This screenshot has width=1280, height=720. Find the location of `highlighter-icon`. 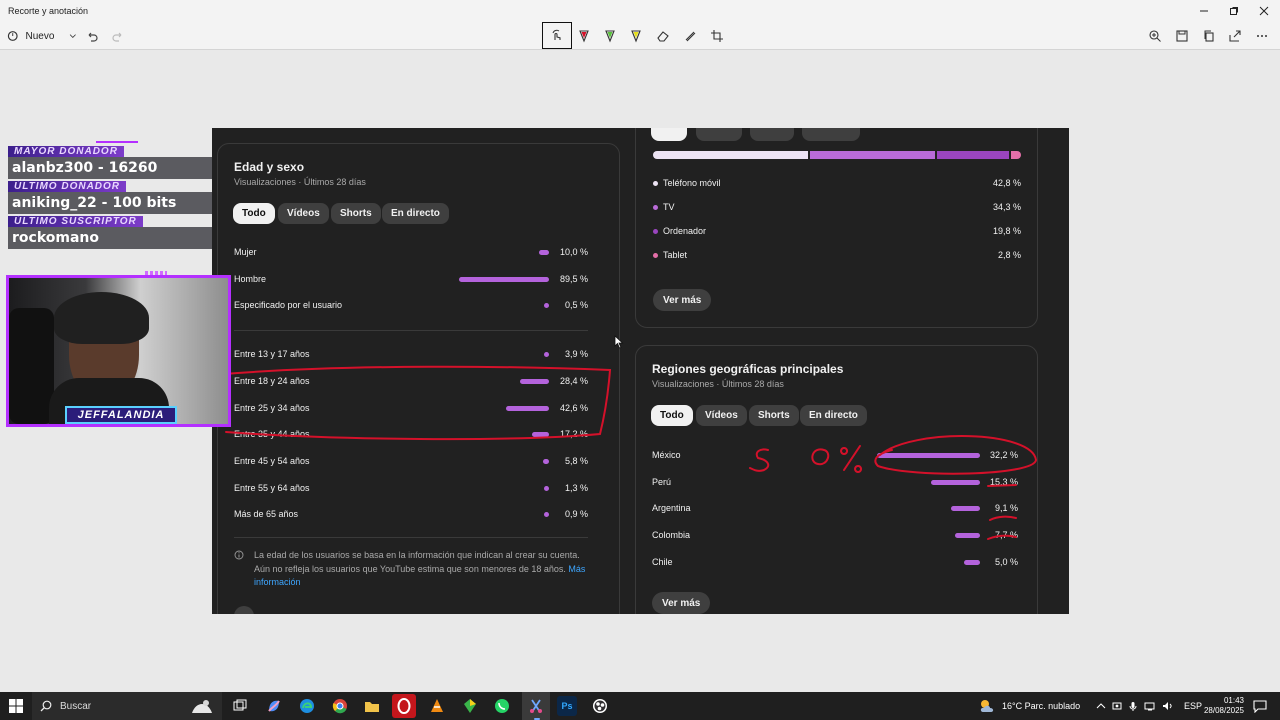

highlighter-icon is located at coordinates (636, 36).